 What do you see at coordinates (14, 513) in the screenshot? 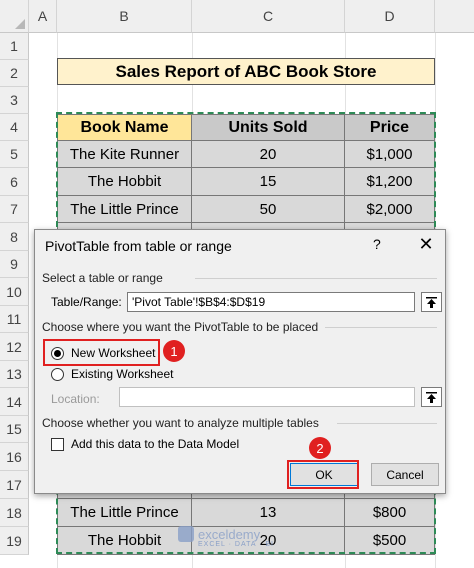
I see `row-header-18: 18` at bounding box center [14, 513].